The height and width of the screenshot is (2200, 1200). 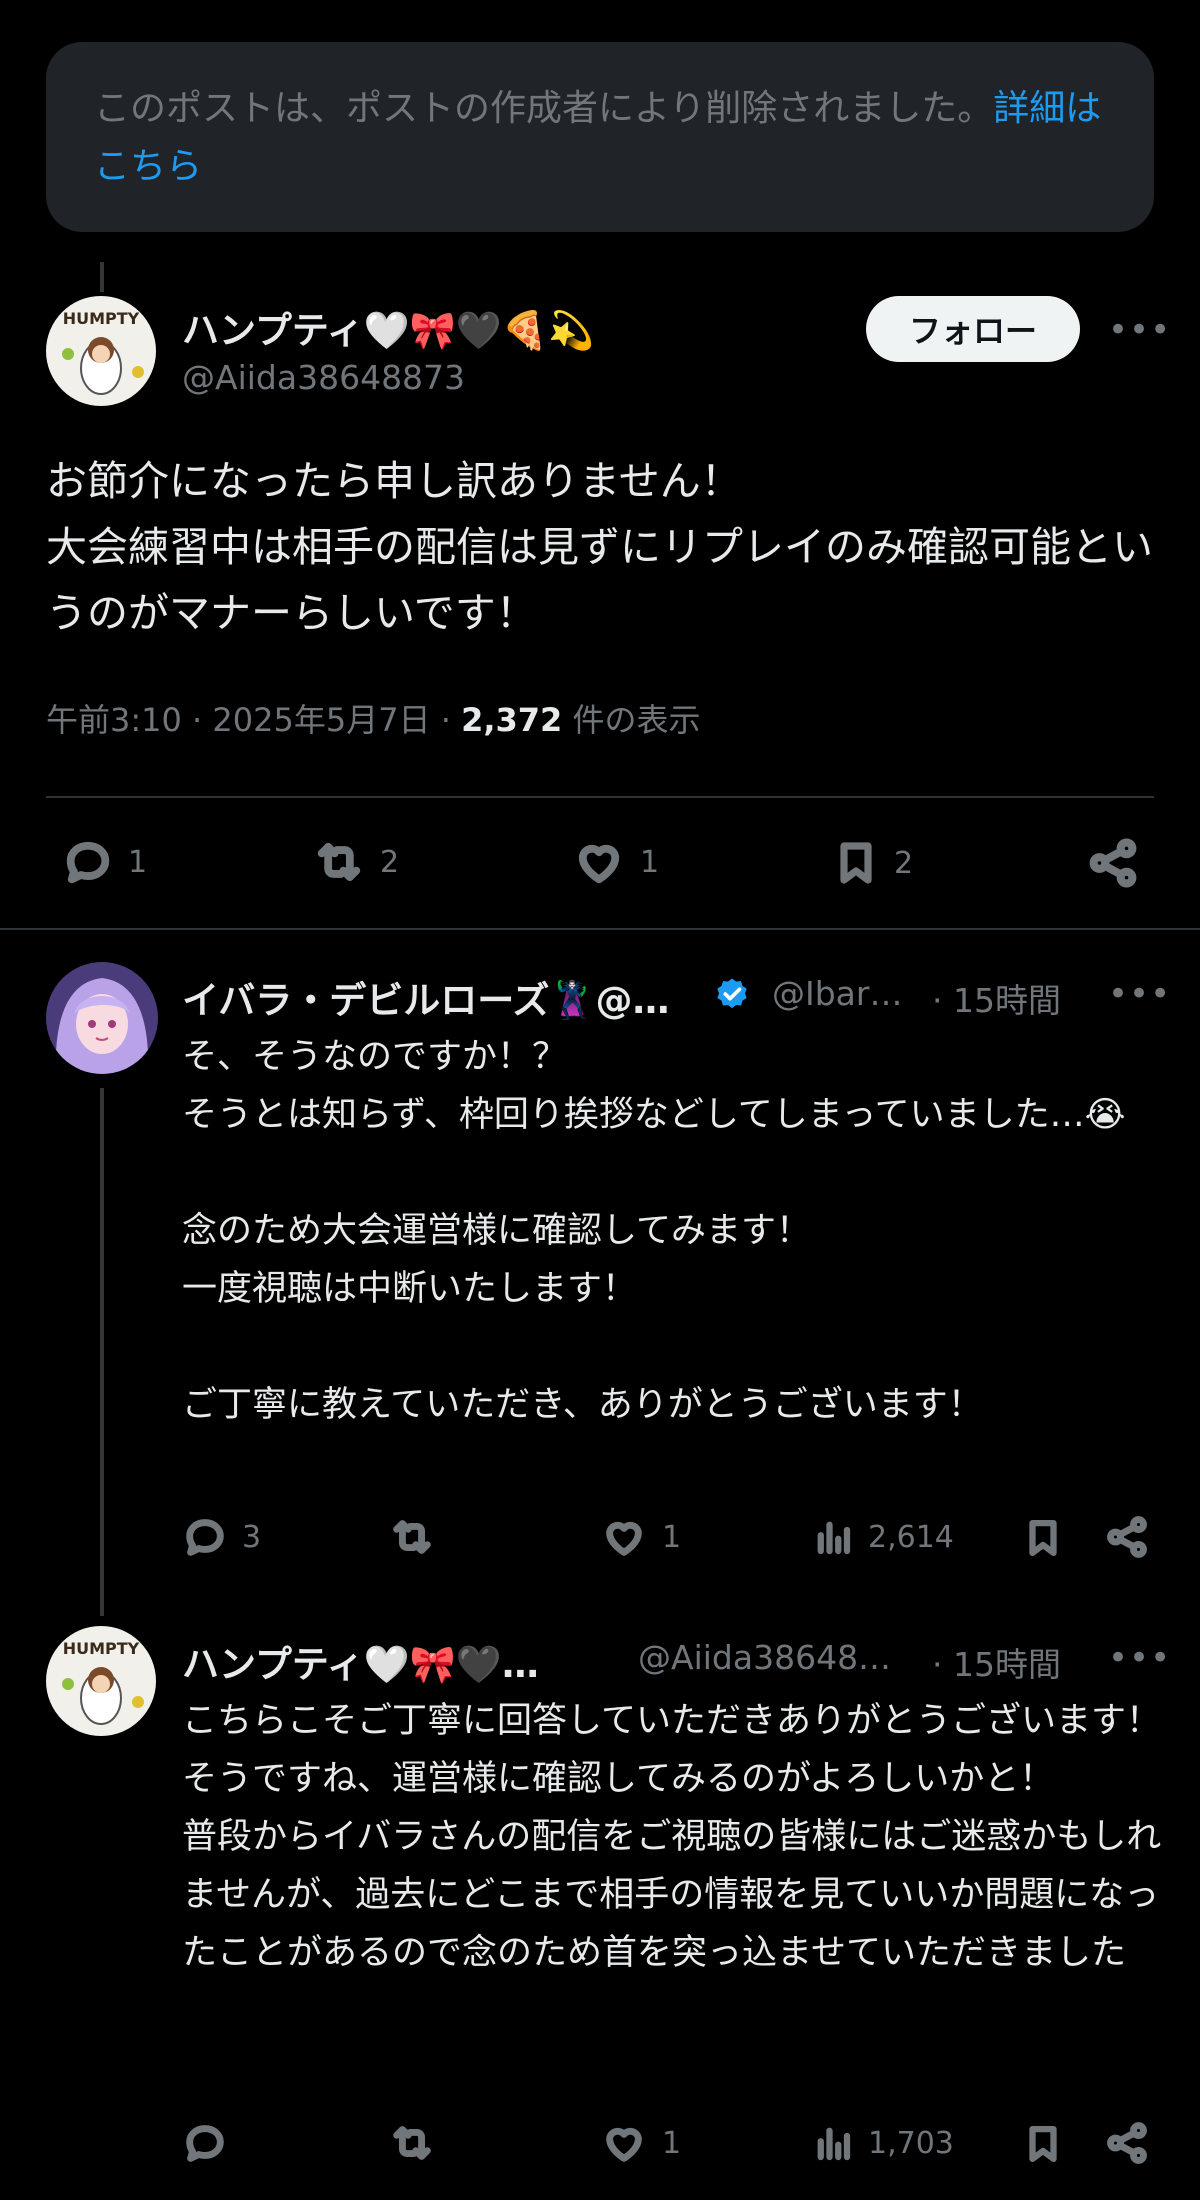 What do you see at coordinates (600, 137) in the screenshot?
I see `deleted-post-notice: このポストは、ポストの作成者により削除されました。詳細はこちら` at bounding box center [600, 137].